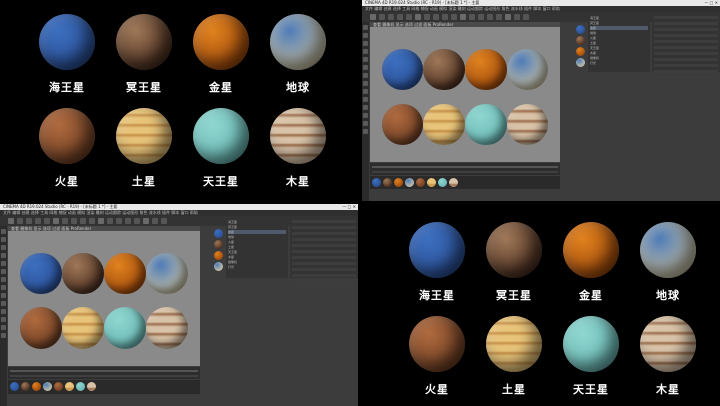  What do you see at coordinates (442, 182) in the screenshot?
I see `material-thumb-uranus` at bounding box center [442, 182].